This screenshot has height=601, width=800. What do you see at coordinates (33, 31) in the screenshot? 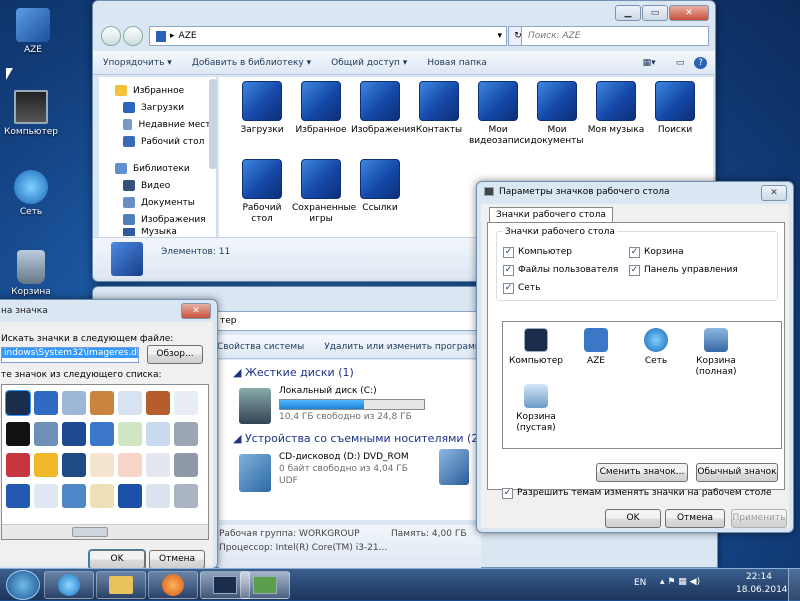
I see `desktop-icon-aze: AZE` at bounding box center [33, 31].